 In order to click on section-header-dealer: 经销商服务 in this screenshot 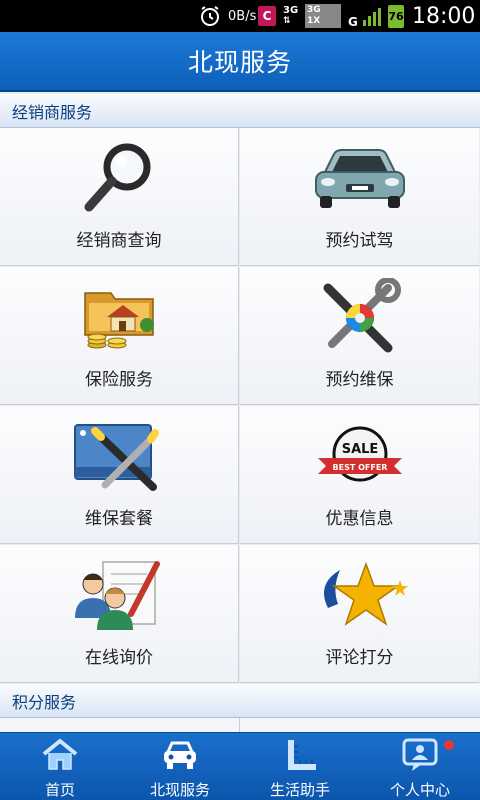, I will do `click(240, 111)`.